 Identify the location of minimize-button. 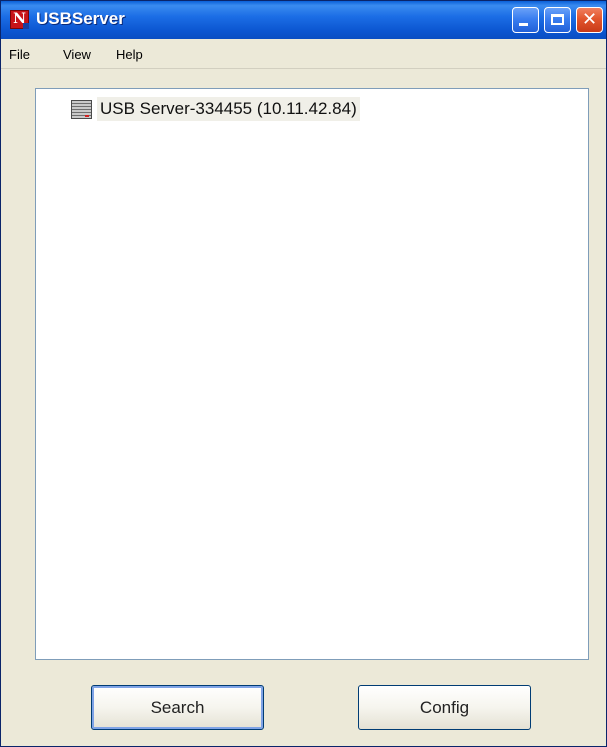
(525, 20).